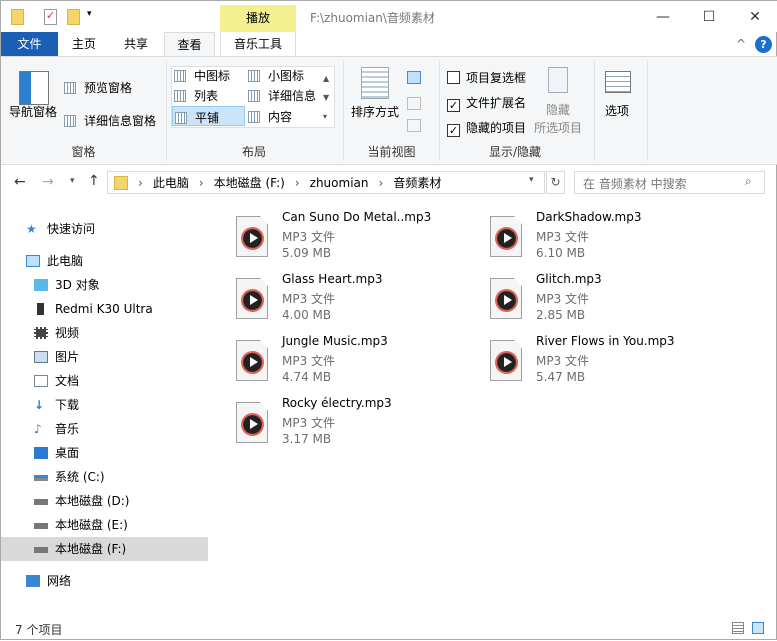 The width and height of the screenshot is (777, 641). I want to click on close-button: ✕, so click(754, 17).